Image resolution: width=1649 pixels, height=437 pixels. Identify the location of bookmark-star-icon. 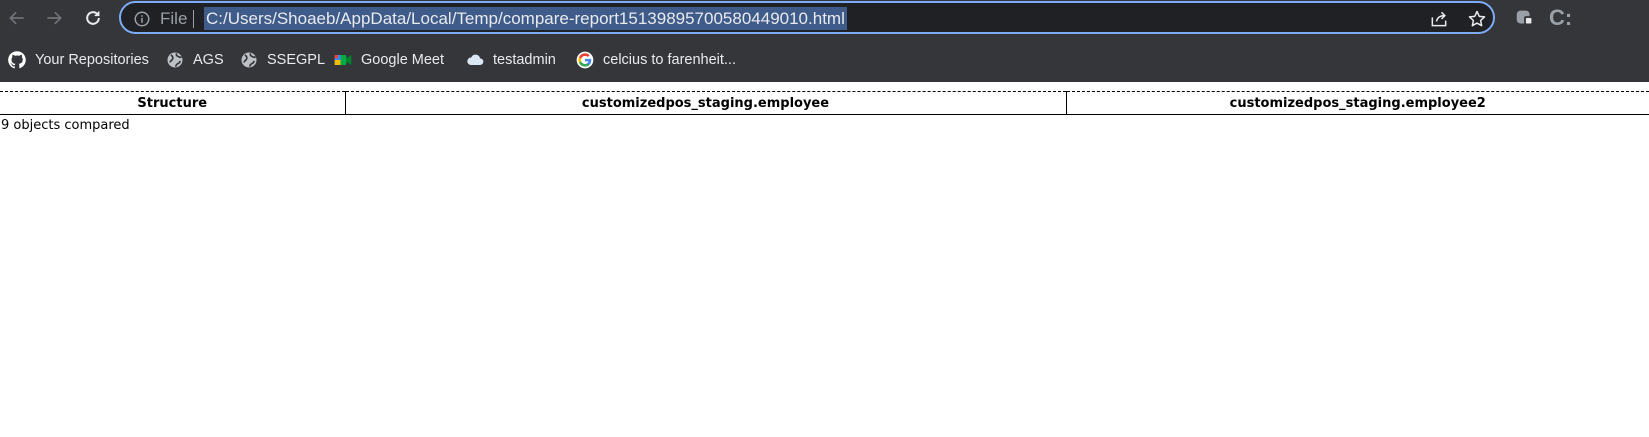
(1477, 19).